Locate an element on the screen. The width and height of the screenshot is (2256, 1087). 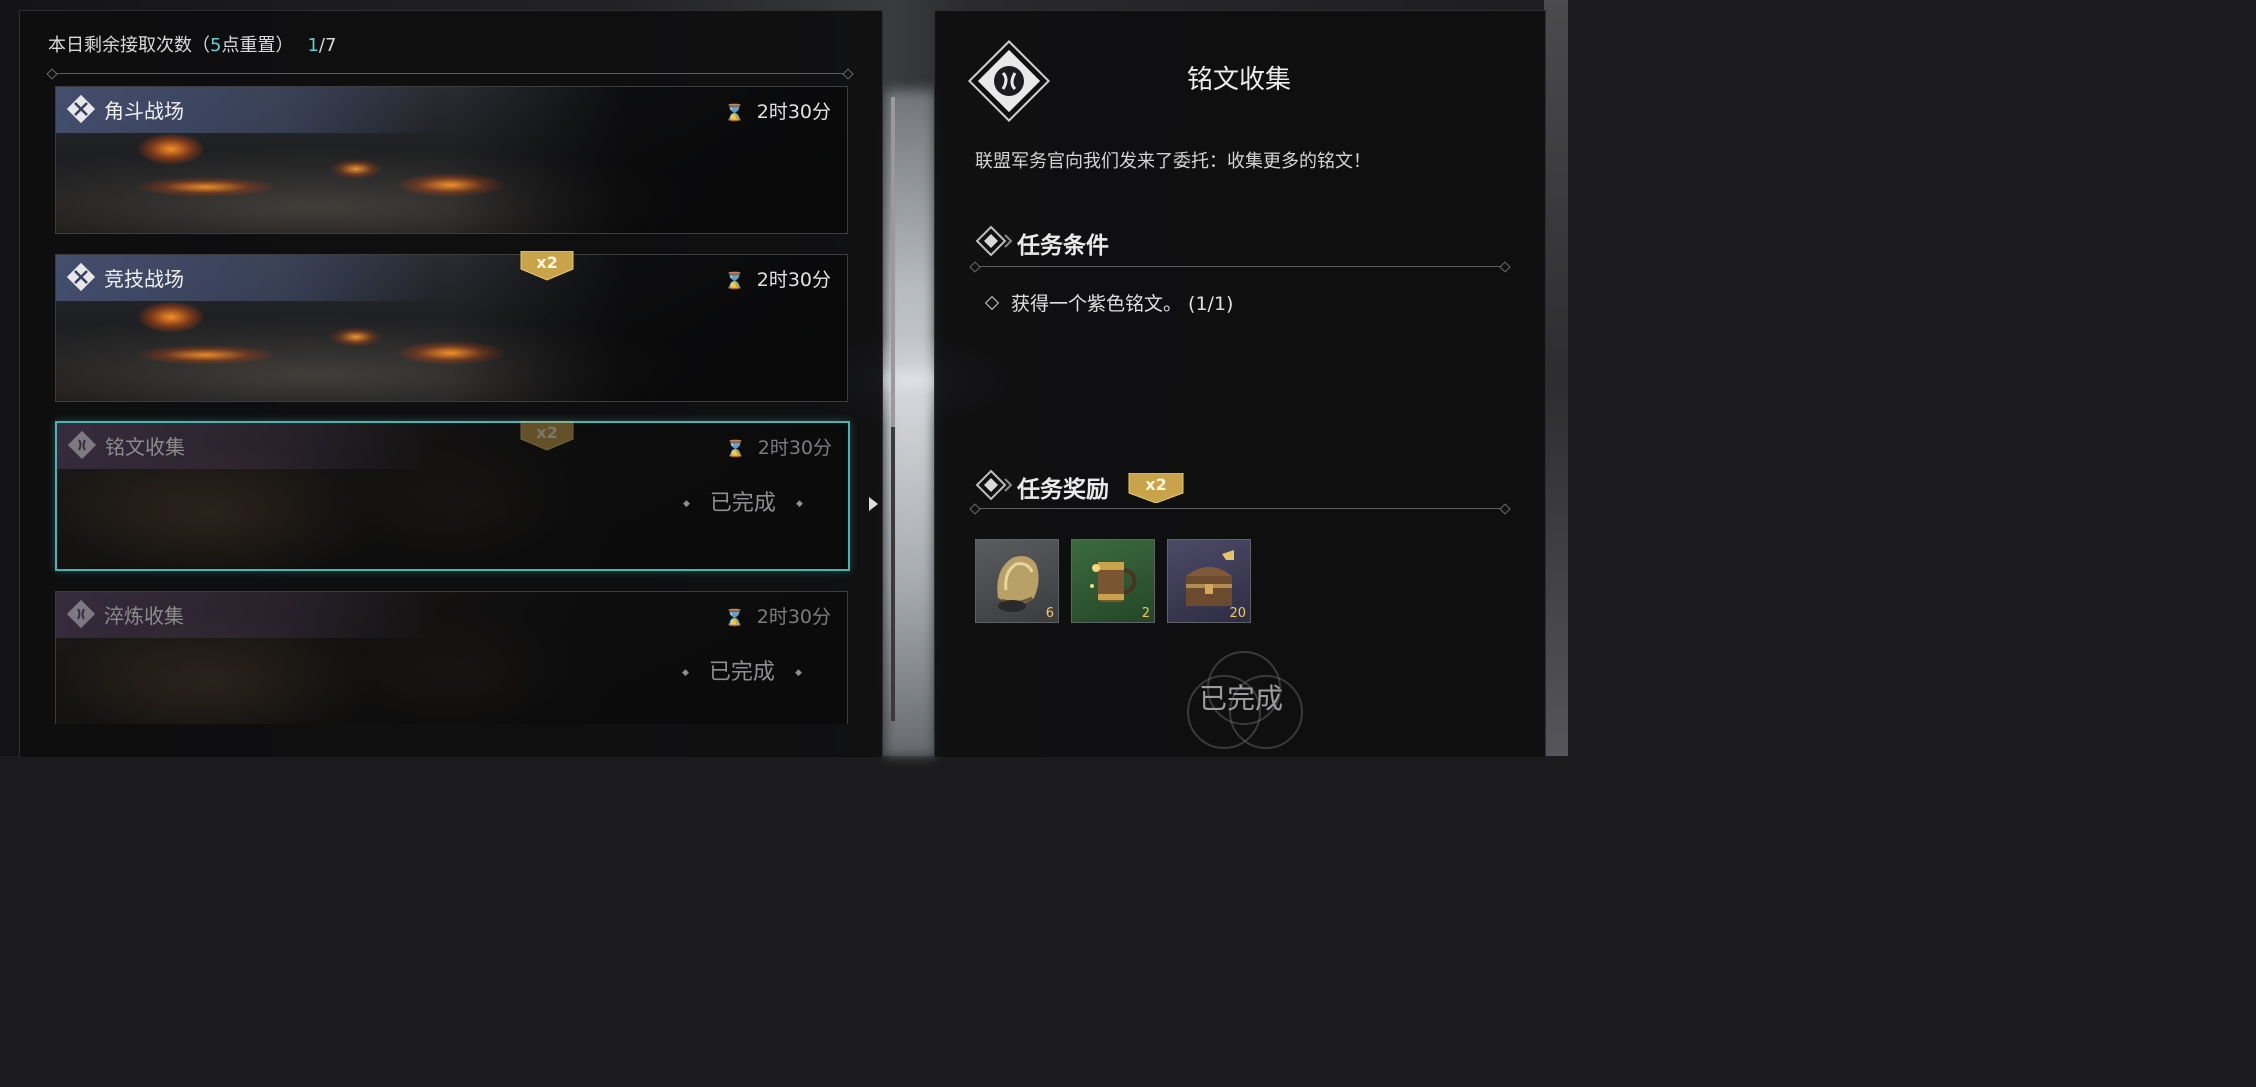
reward-quantity: 2 is located at coordinates (1145, 613).